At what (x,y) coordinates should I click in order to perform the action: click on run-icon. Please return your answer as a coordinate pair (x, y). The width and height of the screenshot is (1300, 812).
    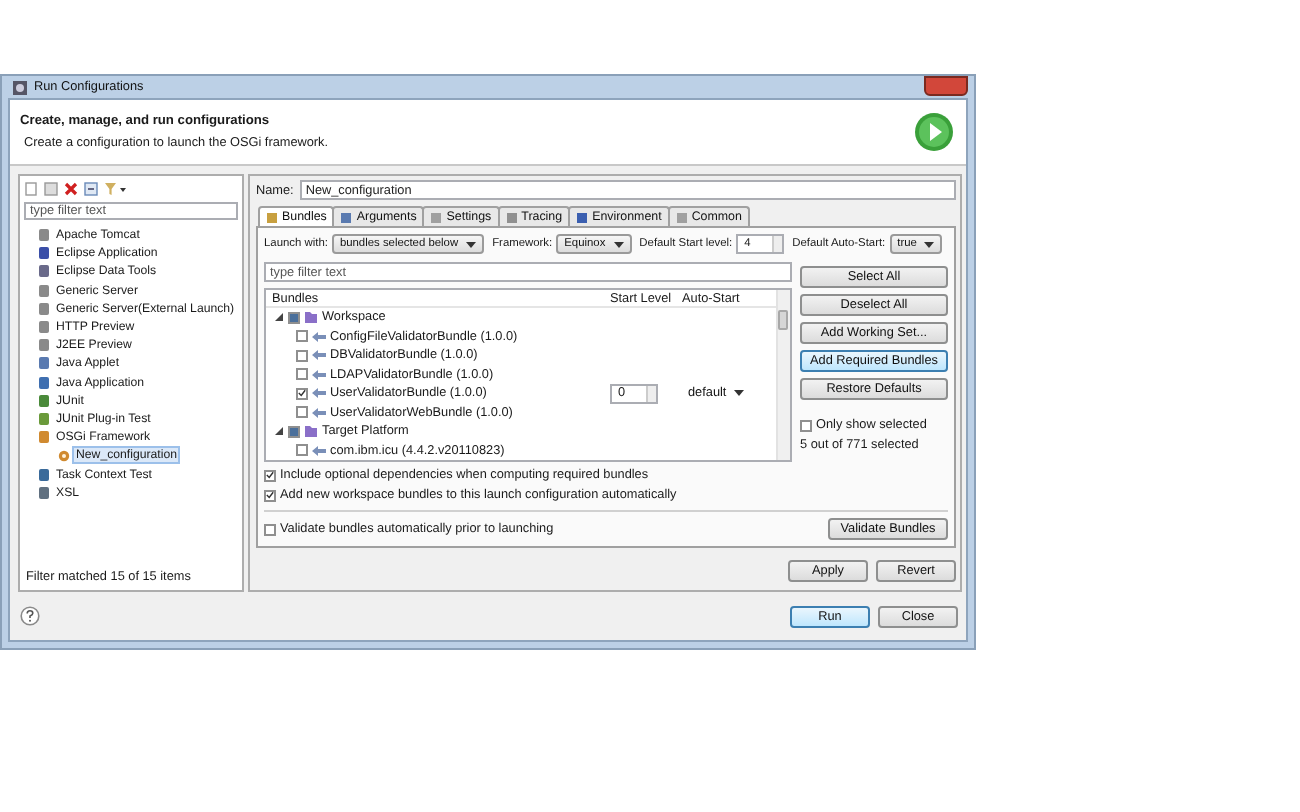
    Looking at the image, I should click on (934, 132).